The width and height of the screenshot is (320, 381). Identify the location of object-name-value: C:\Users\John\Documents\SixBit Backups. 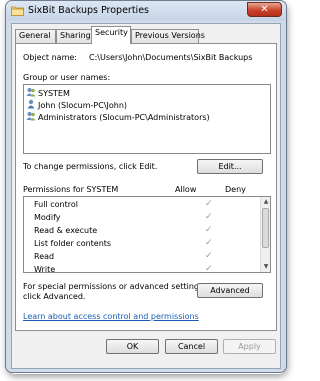
(171, 57).